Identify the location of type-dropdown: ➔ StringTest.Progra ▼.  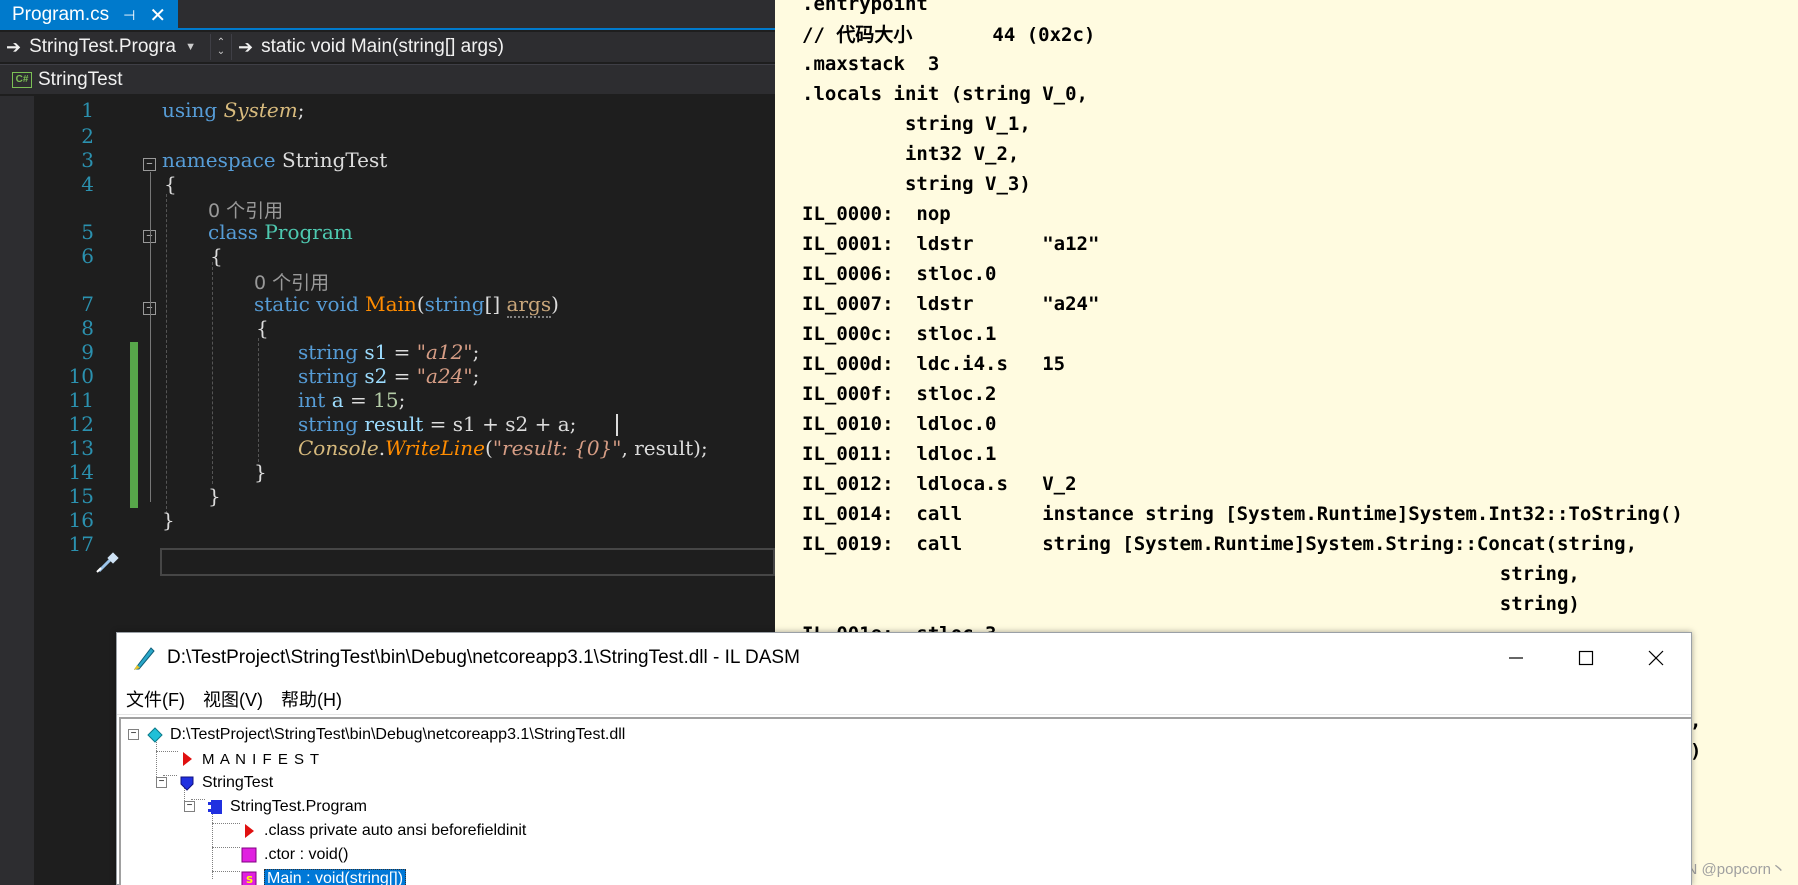
(105, 47).